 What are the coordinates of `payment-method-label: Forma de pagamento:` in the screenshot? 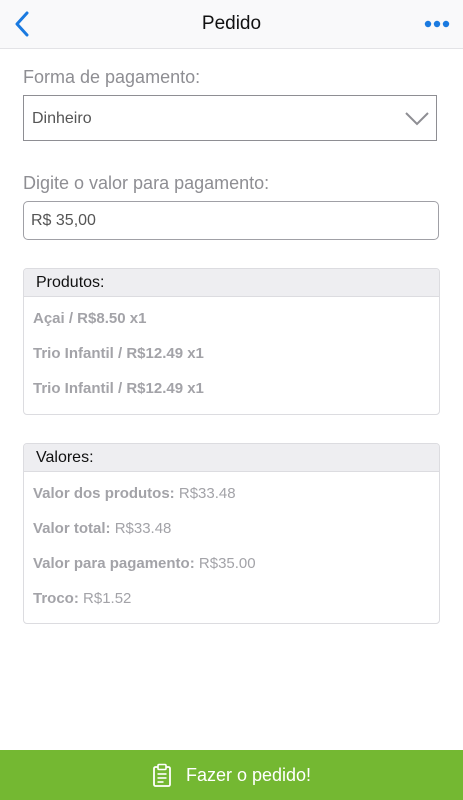 It's located at (112, 77).